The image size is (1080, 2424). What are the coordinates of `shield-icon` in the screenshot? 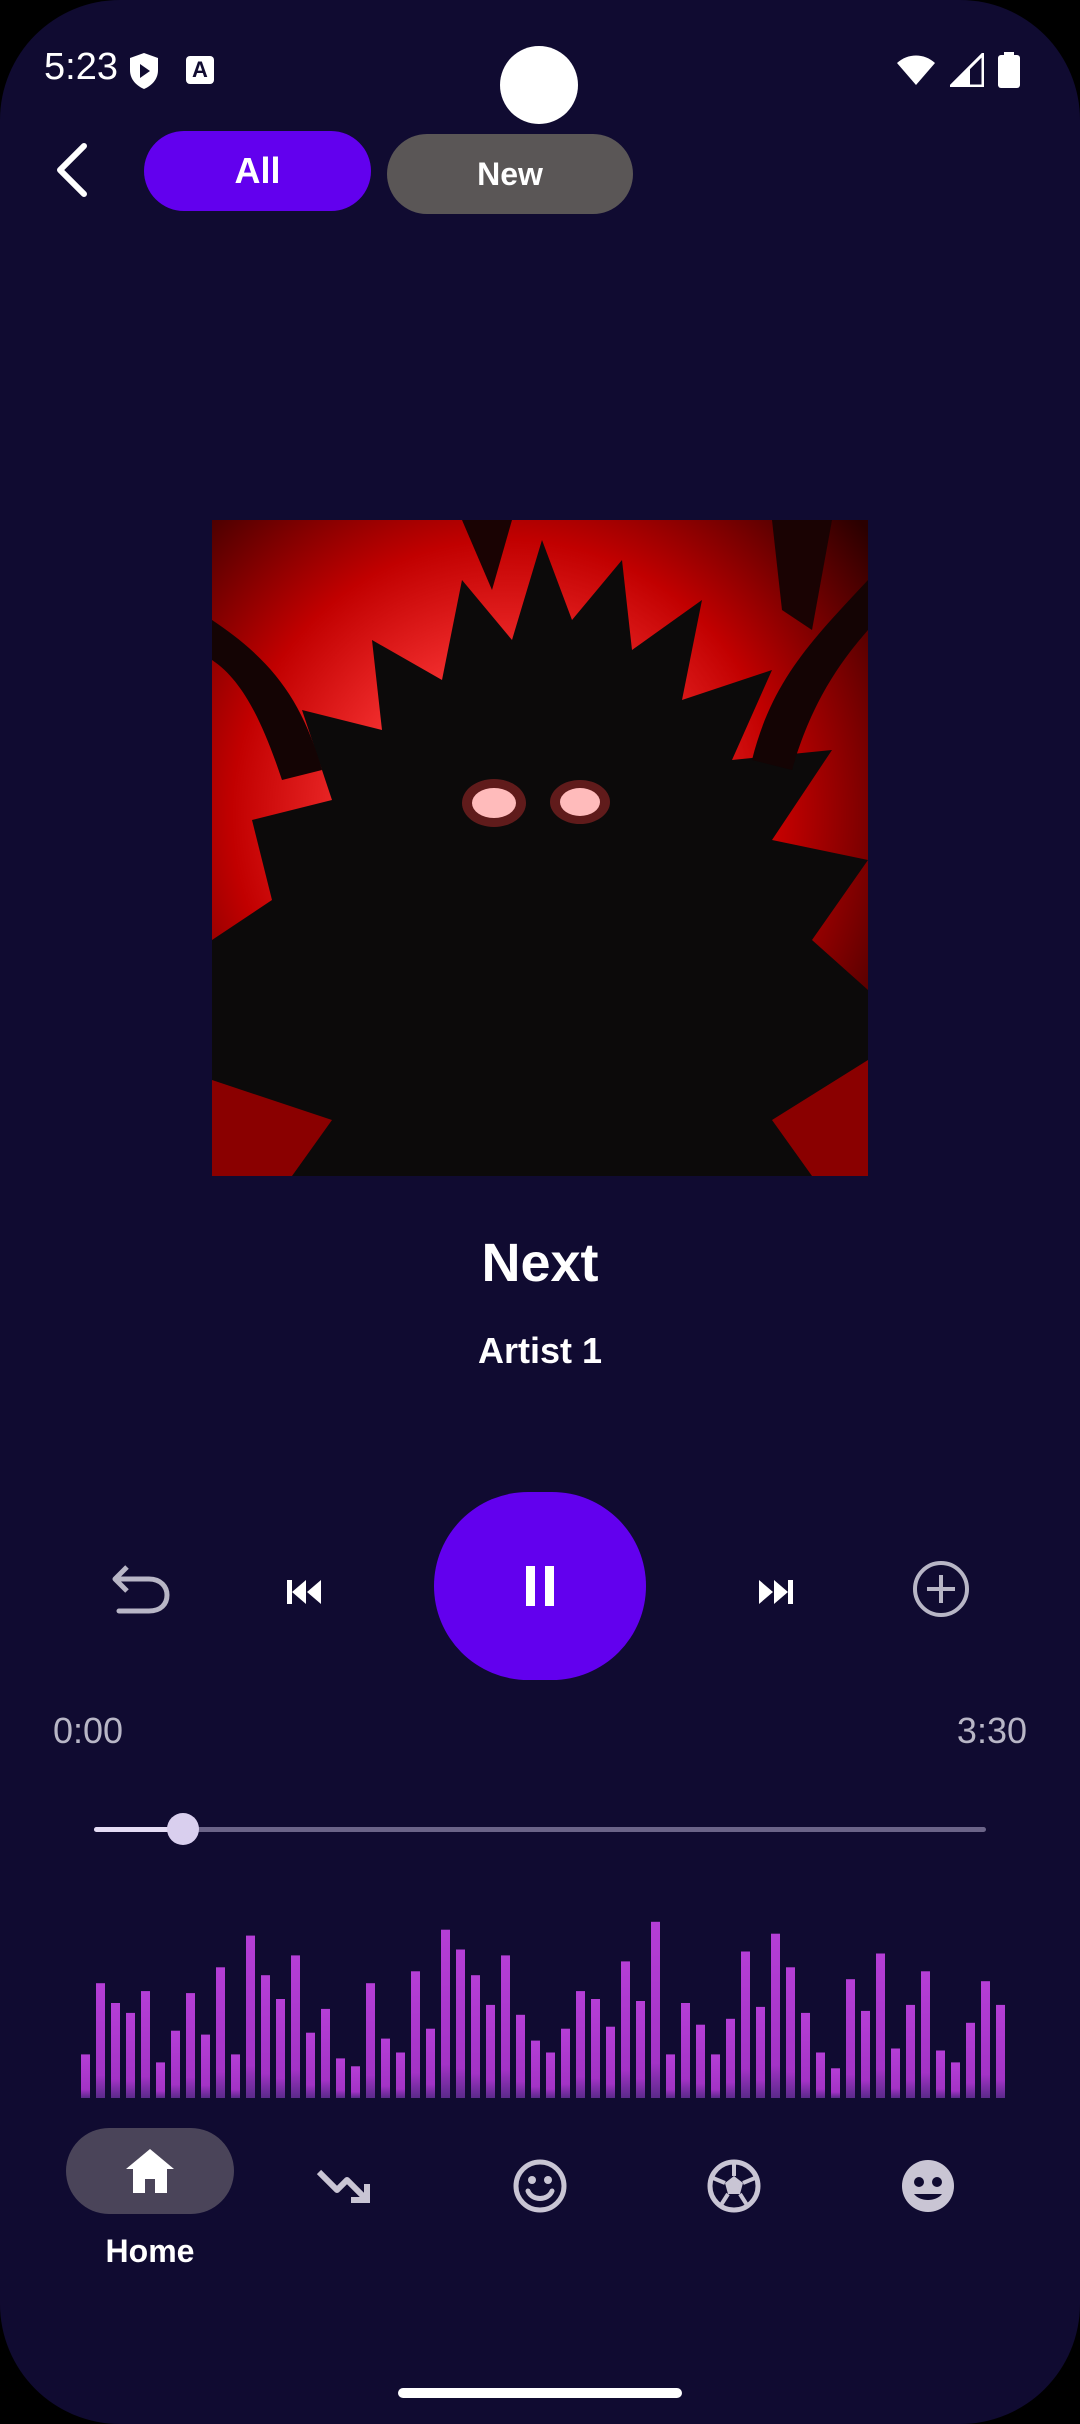 It's located at (144, 71).